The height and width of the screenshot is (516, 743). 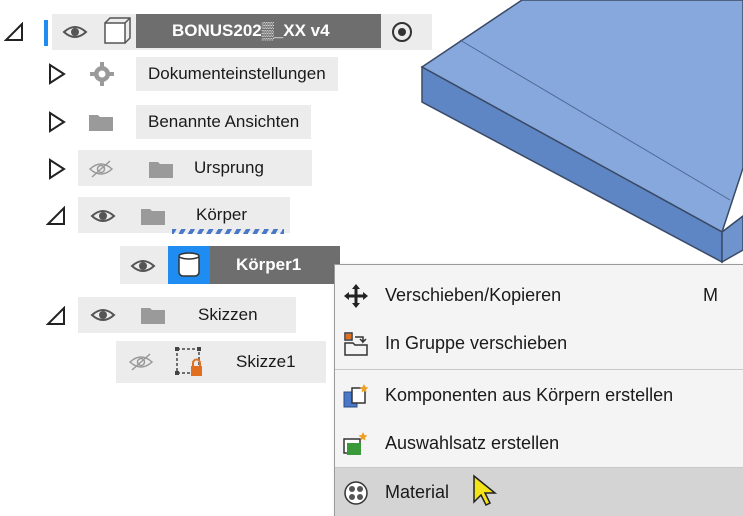 What do you see at coordinates (117, 30) in the screenshot?
I see `component-box-icon` at bounding box center [117, 30].